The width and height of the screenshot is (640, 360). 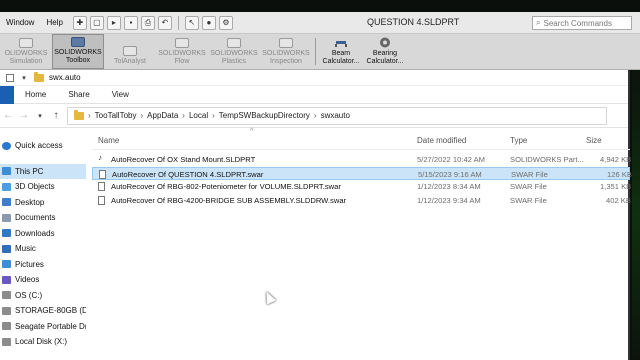 What do you see at coordinates (24, 115) in the screenshot?
I see `forward-arrow-icon: →` at bounding box center [24, 115].